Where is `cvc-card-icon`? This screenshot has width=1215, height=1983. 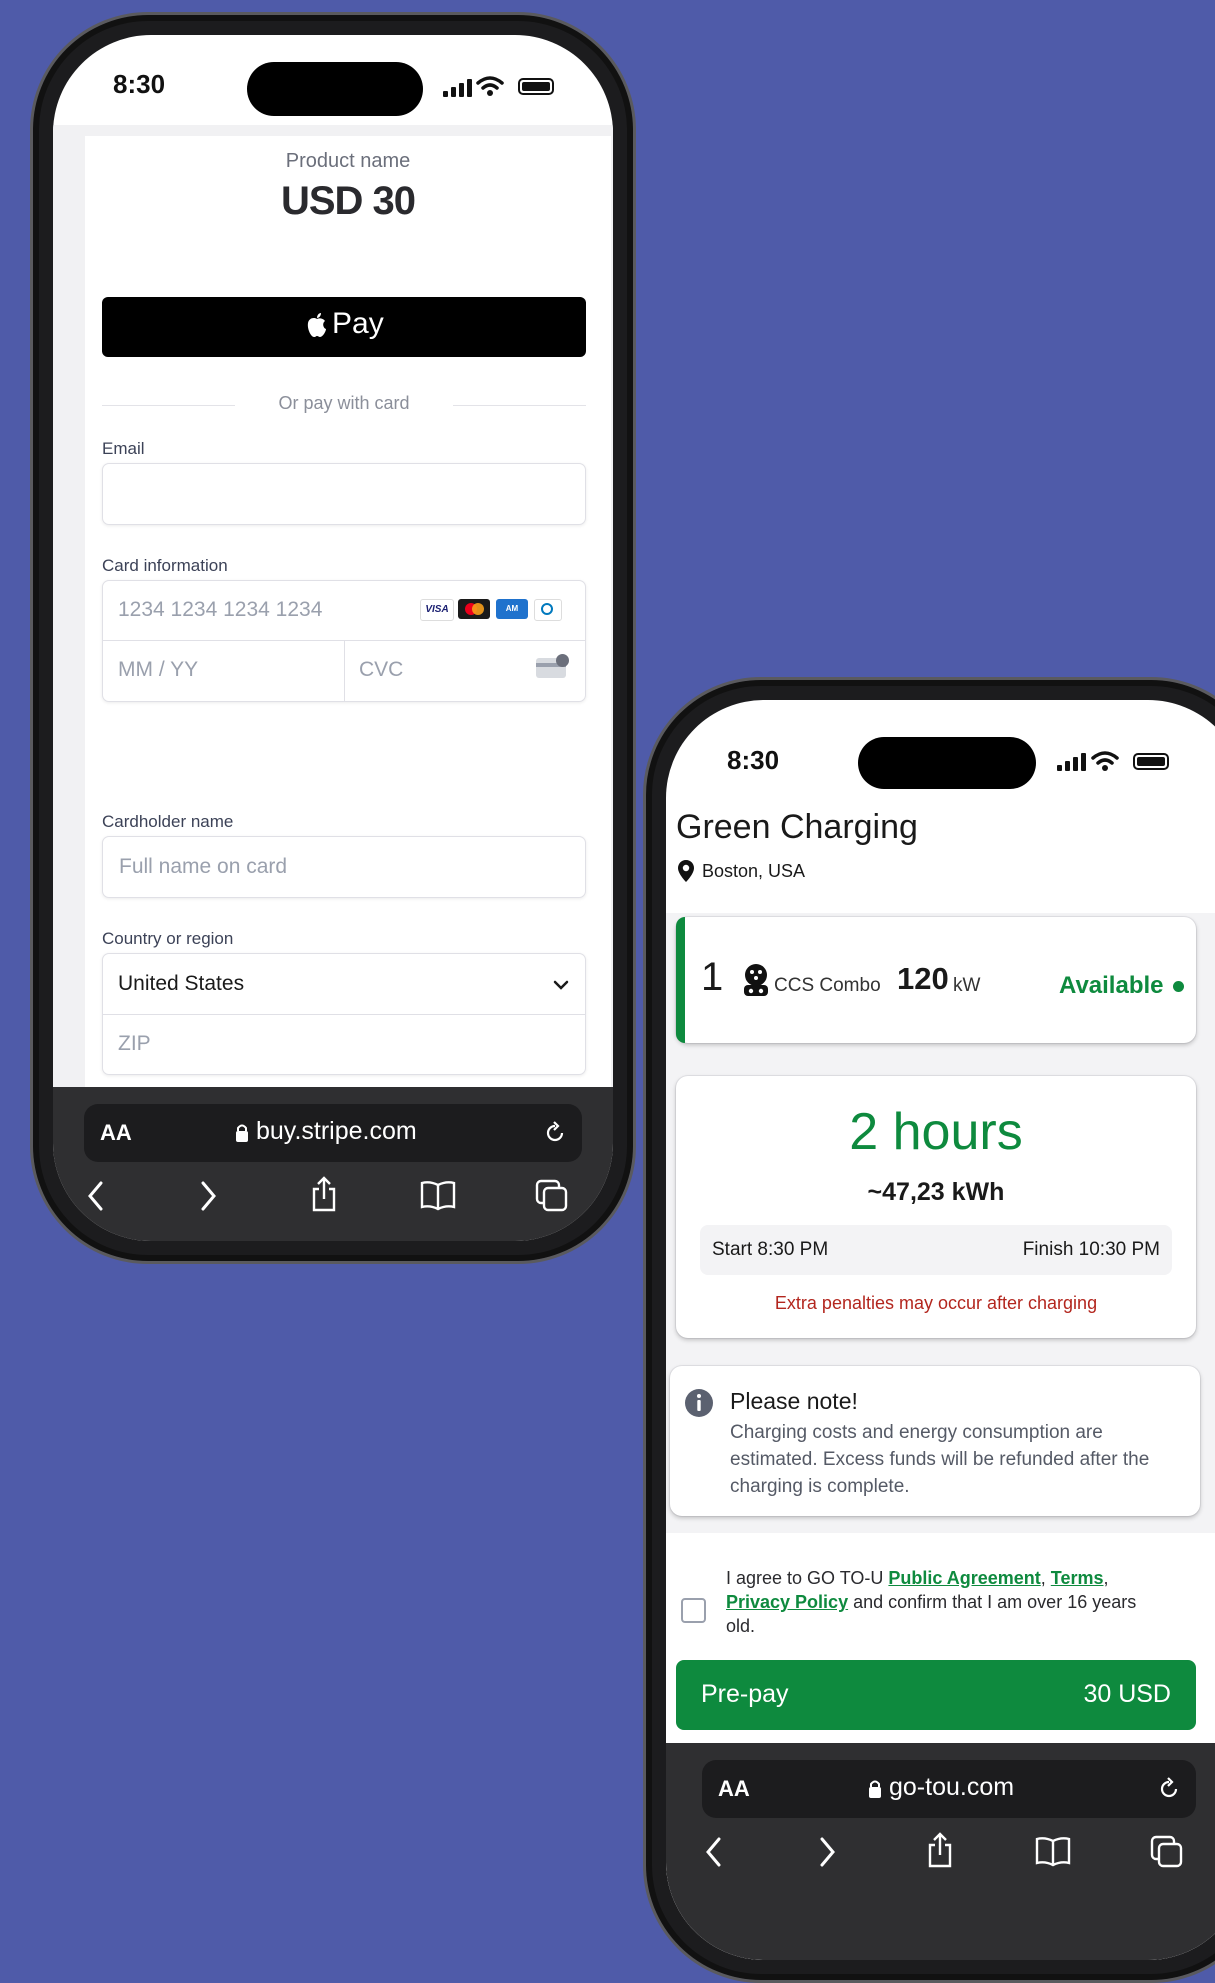
cvc-card-icon is located at coordinates (552, 666).